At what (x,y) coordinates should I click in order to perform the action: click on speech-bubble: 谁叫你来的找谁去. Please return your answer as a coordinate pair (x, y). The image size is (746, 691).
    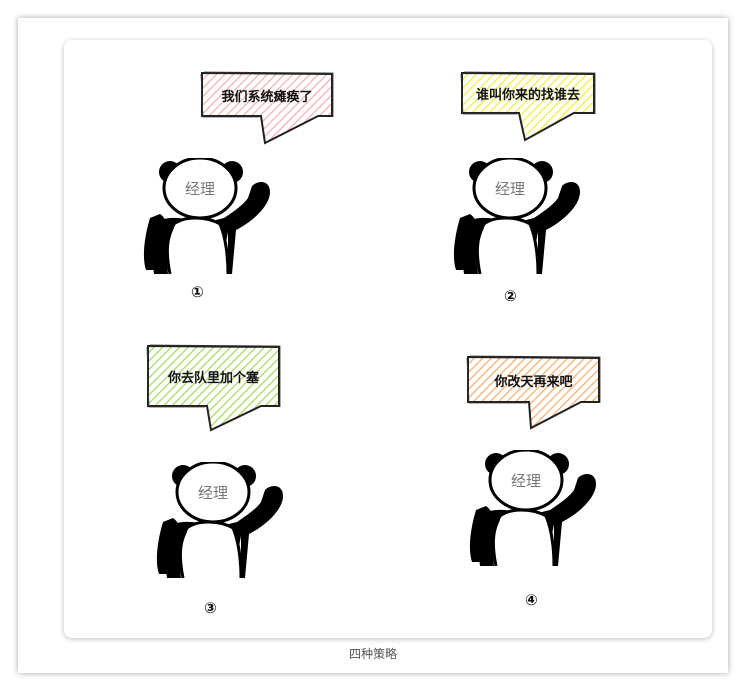
    Looking at the image, I should click on (528, 106).